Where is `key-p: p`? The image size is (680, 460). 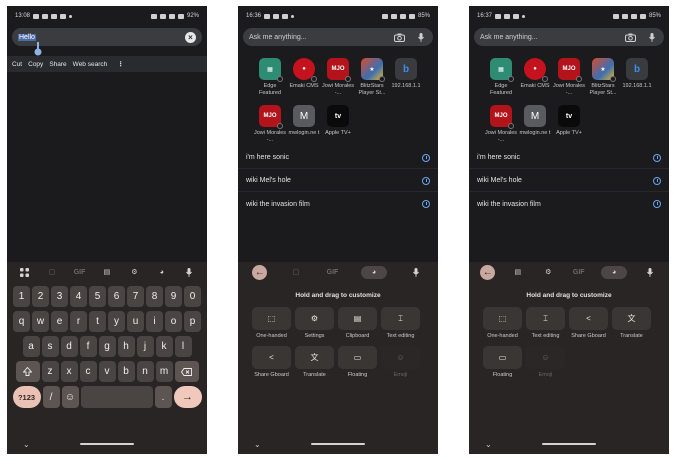
key-p: p is located at coordinates (192, 321).